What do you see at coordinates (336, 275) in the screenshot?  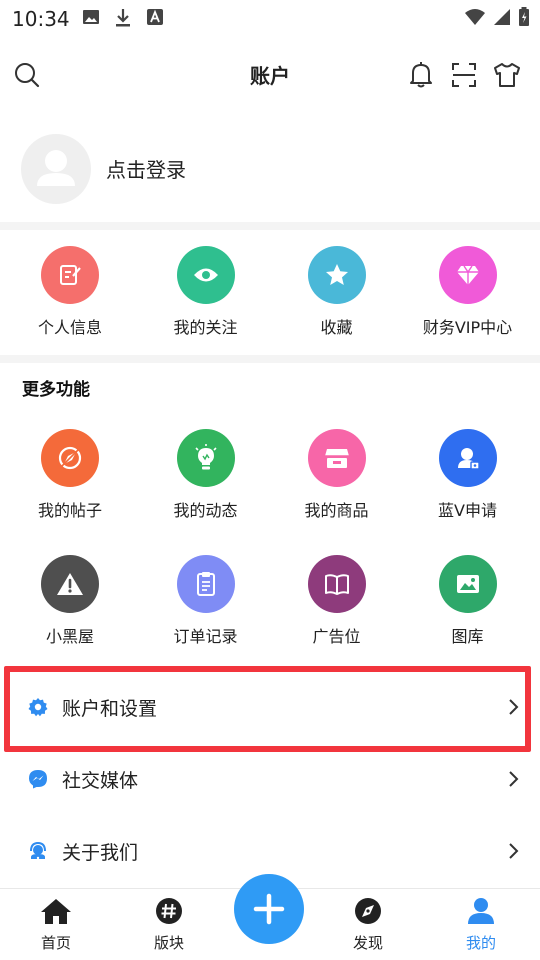 I see `star-icon` at bounding box center [336, 275].